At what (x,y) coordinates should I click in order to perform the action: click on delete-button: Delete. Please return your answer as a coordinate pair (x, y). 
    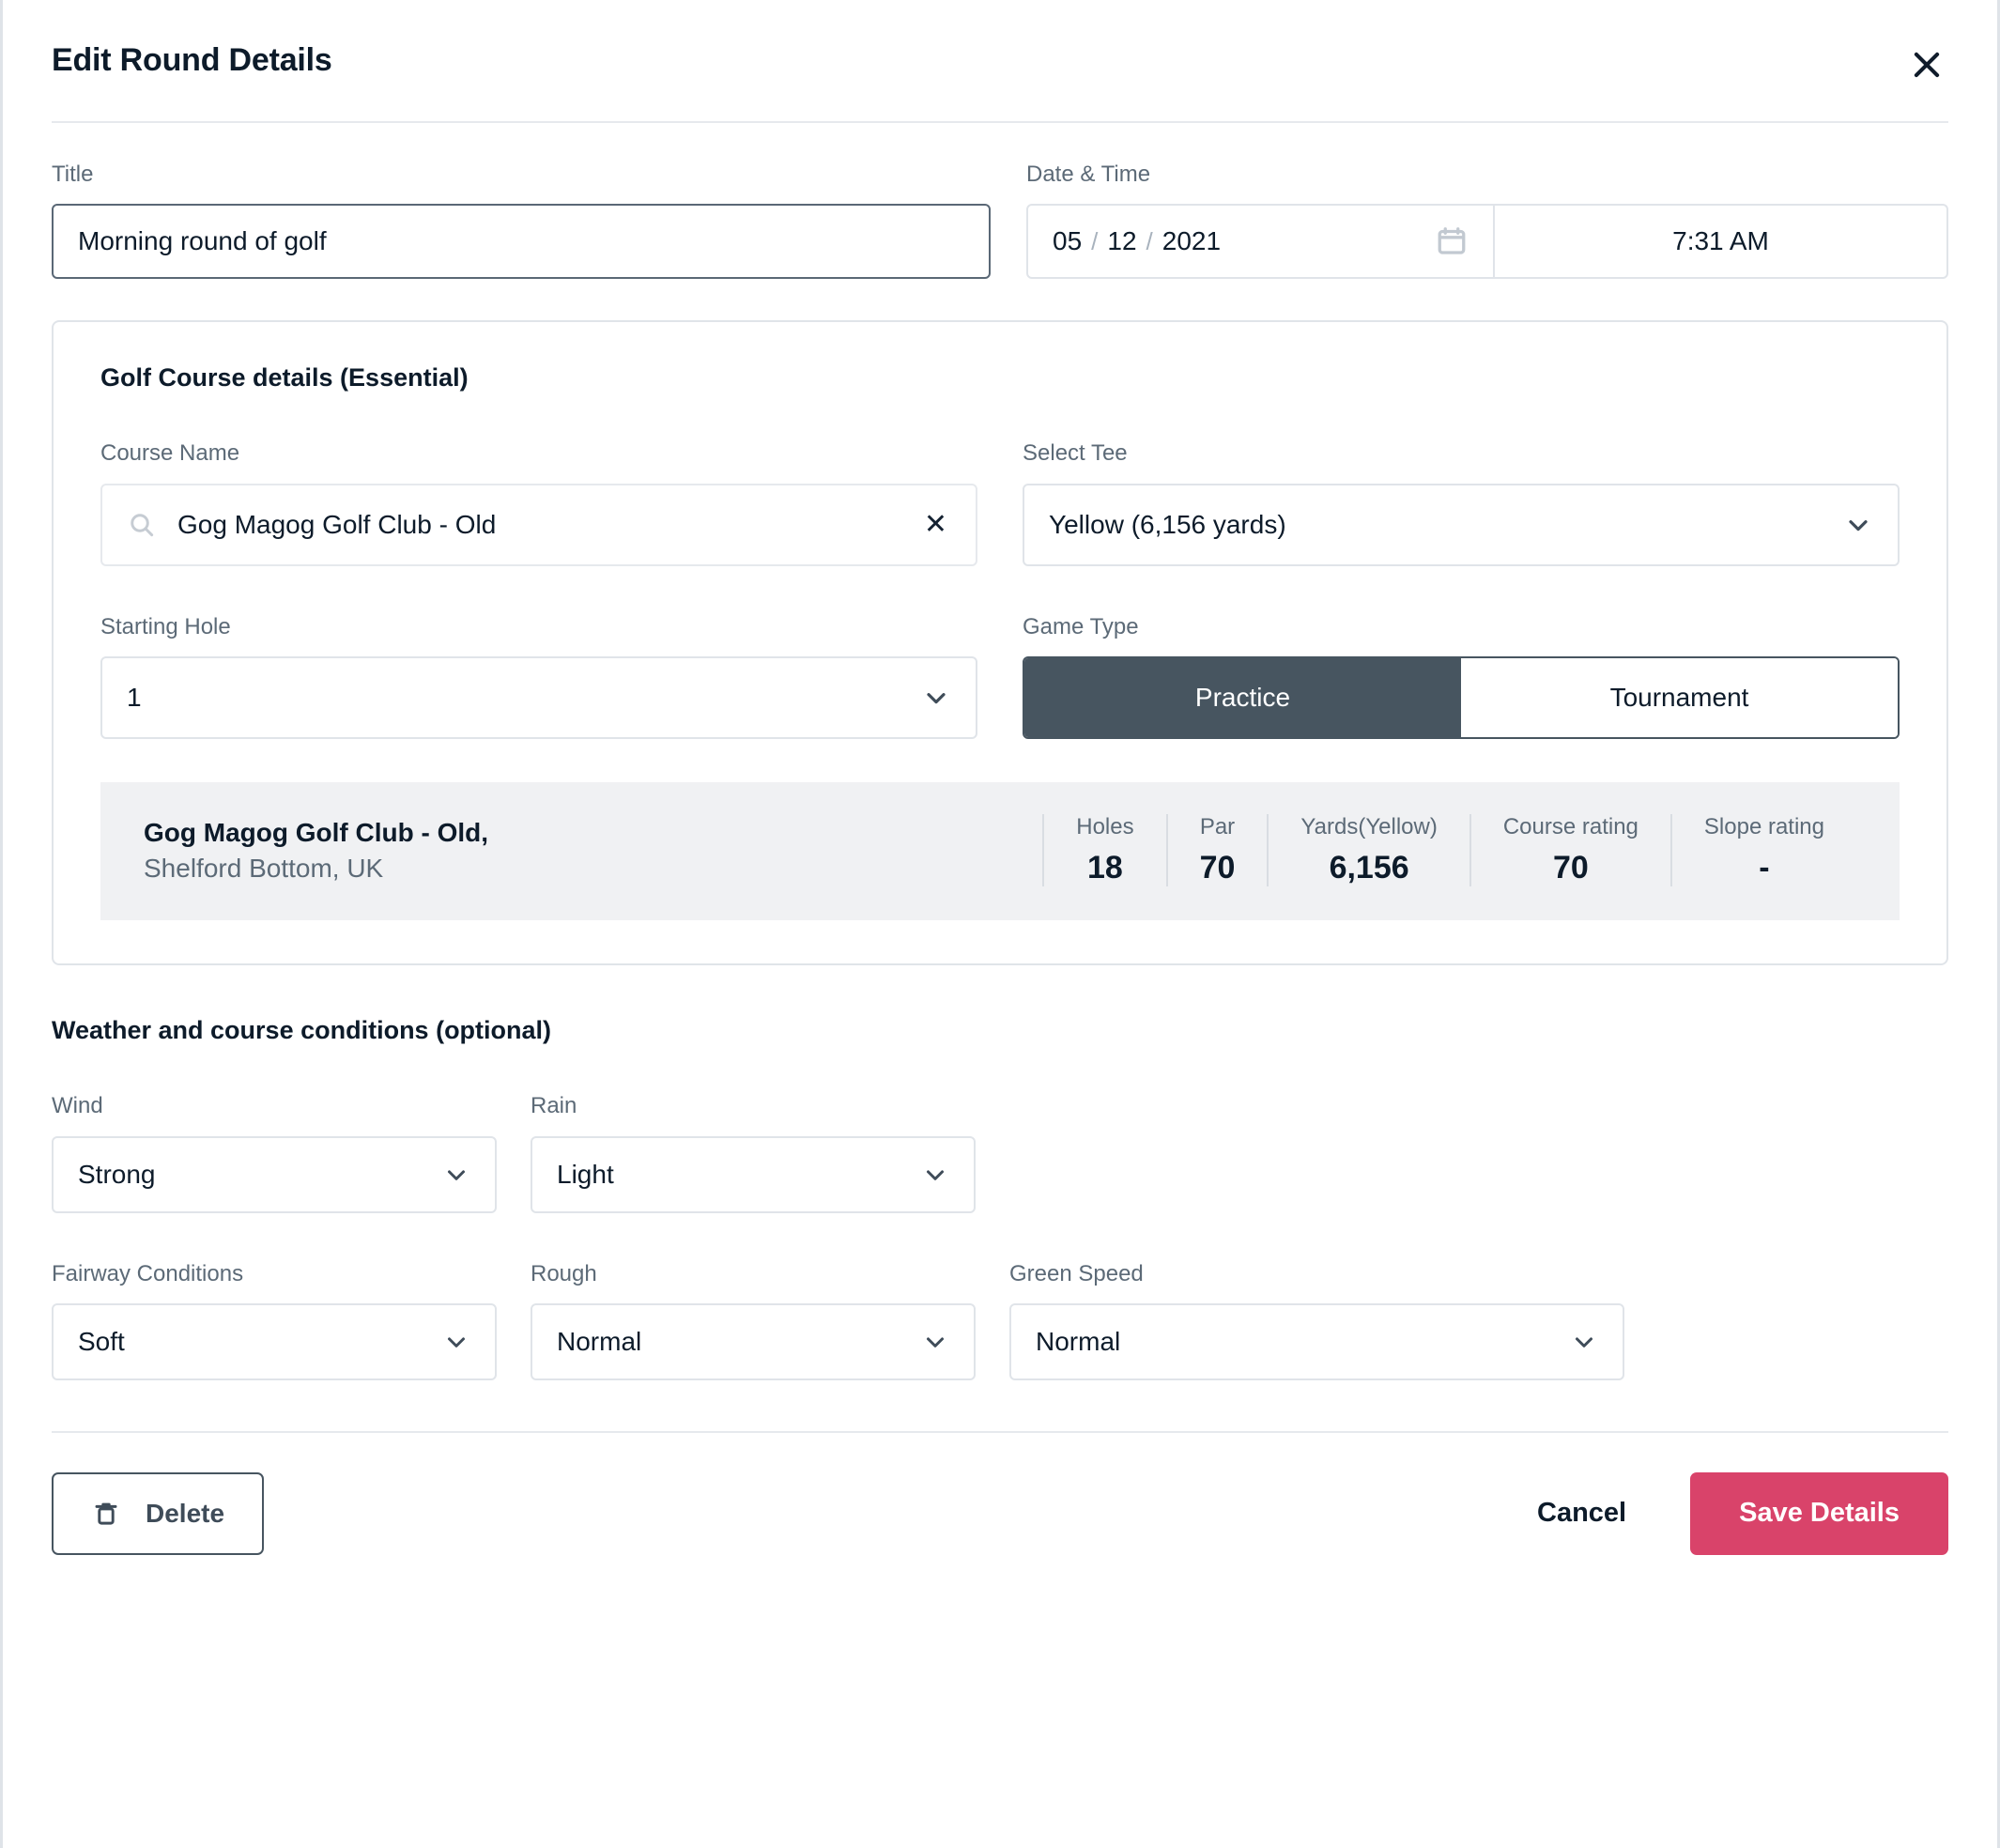
    Looking at the image, I should click on (158, 1513).